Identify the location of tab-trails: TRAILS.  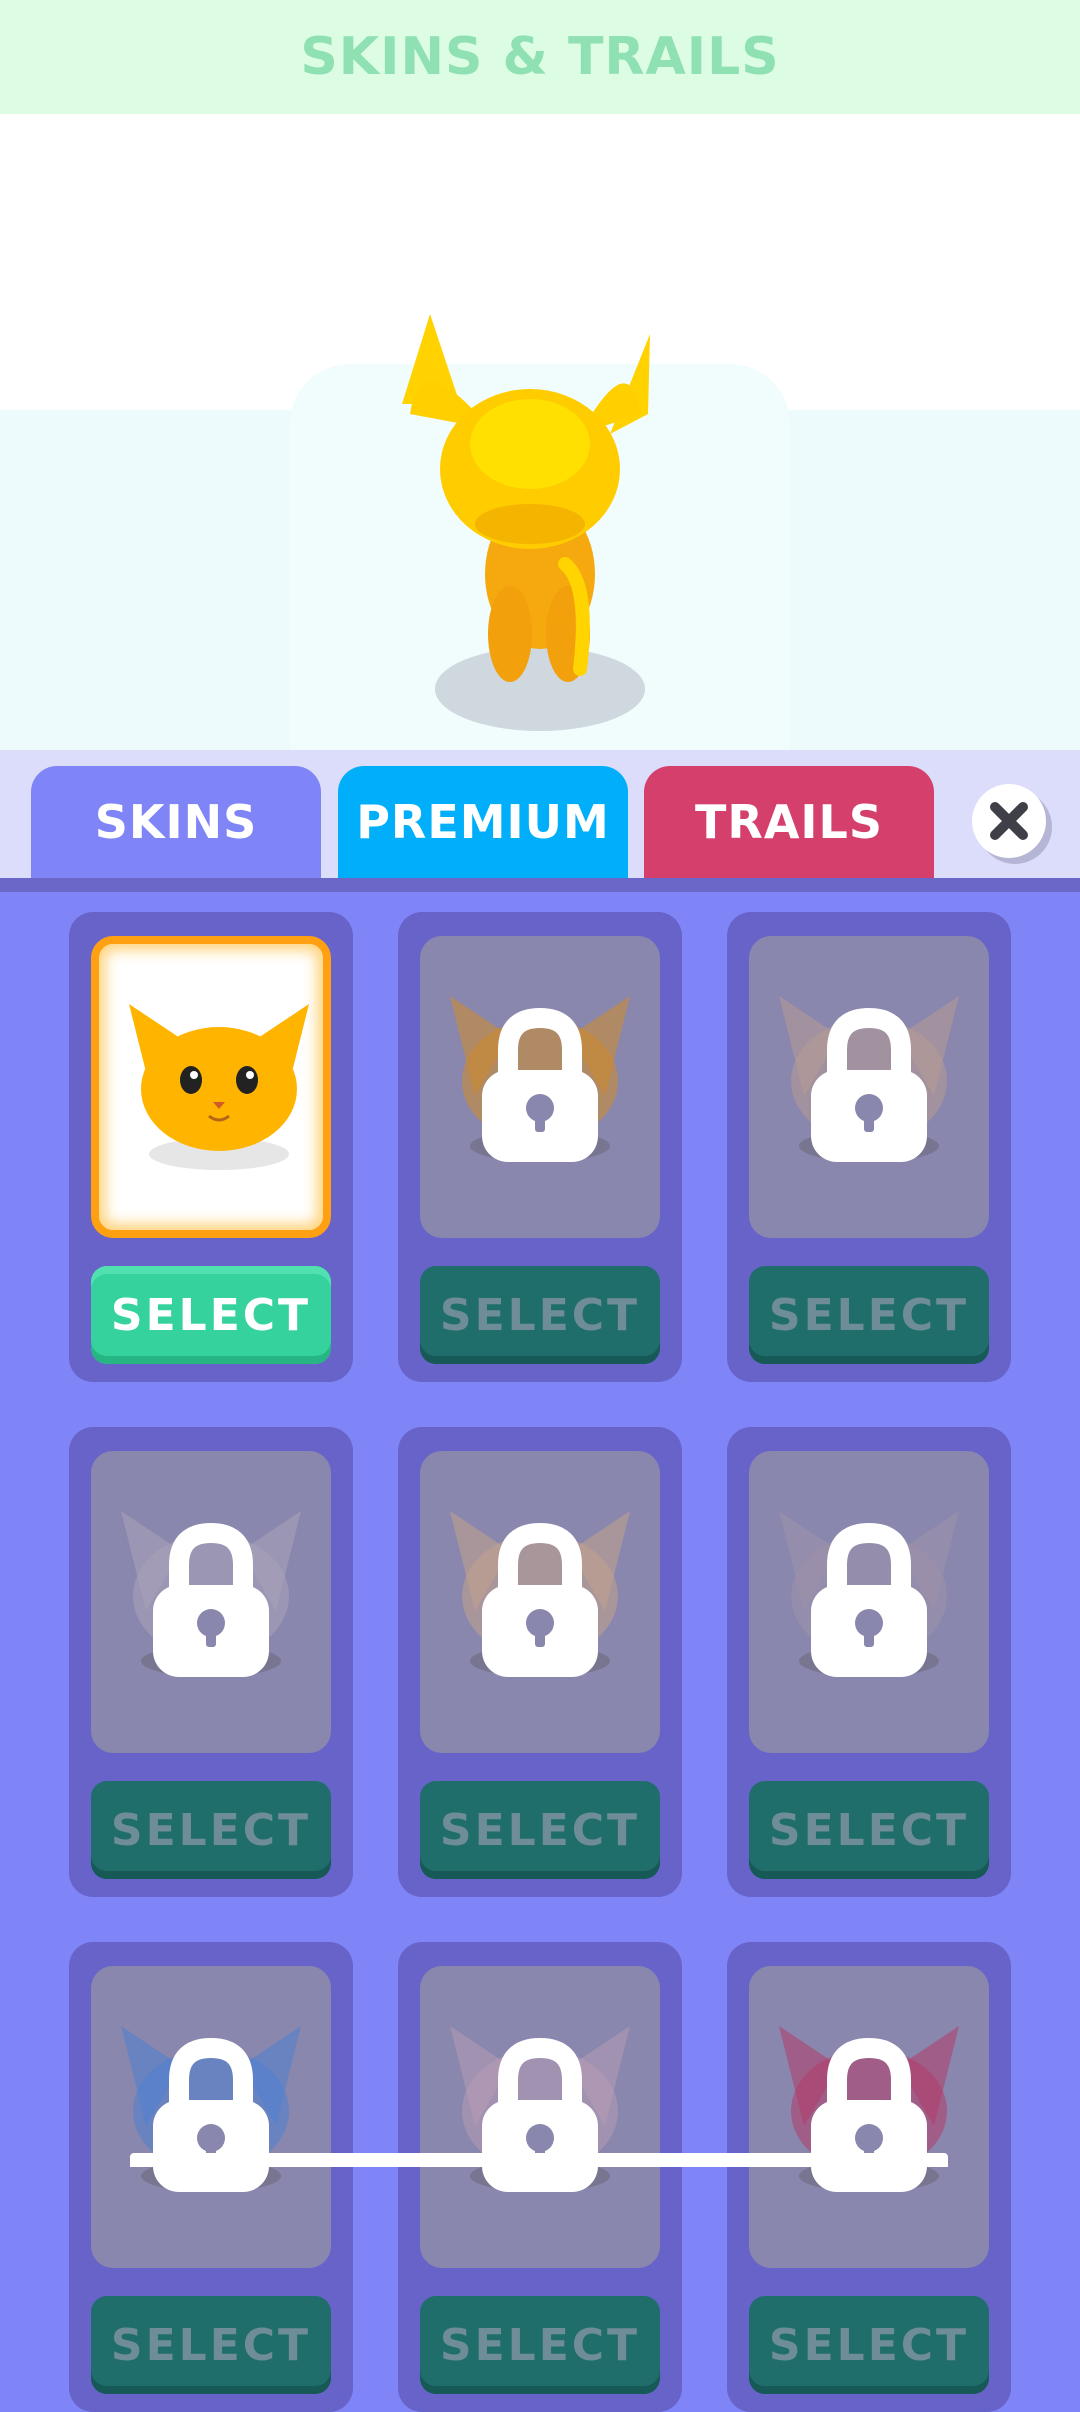
(789, 822).